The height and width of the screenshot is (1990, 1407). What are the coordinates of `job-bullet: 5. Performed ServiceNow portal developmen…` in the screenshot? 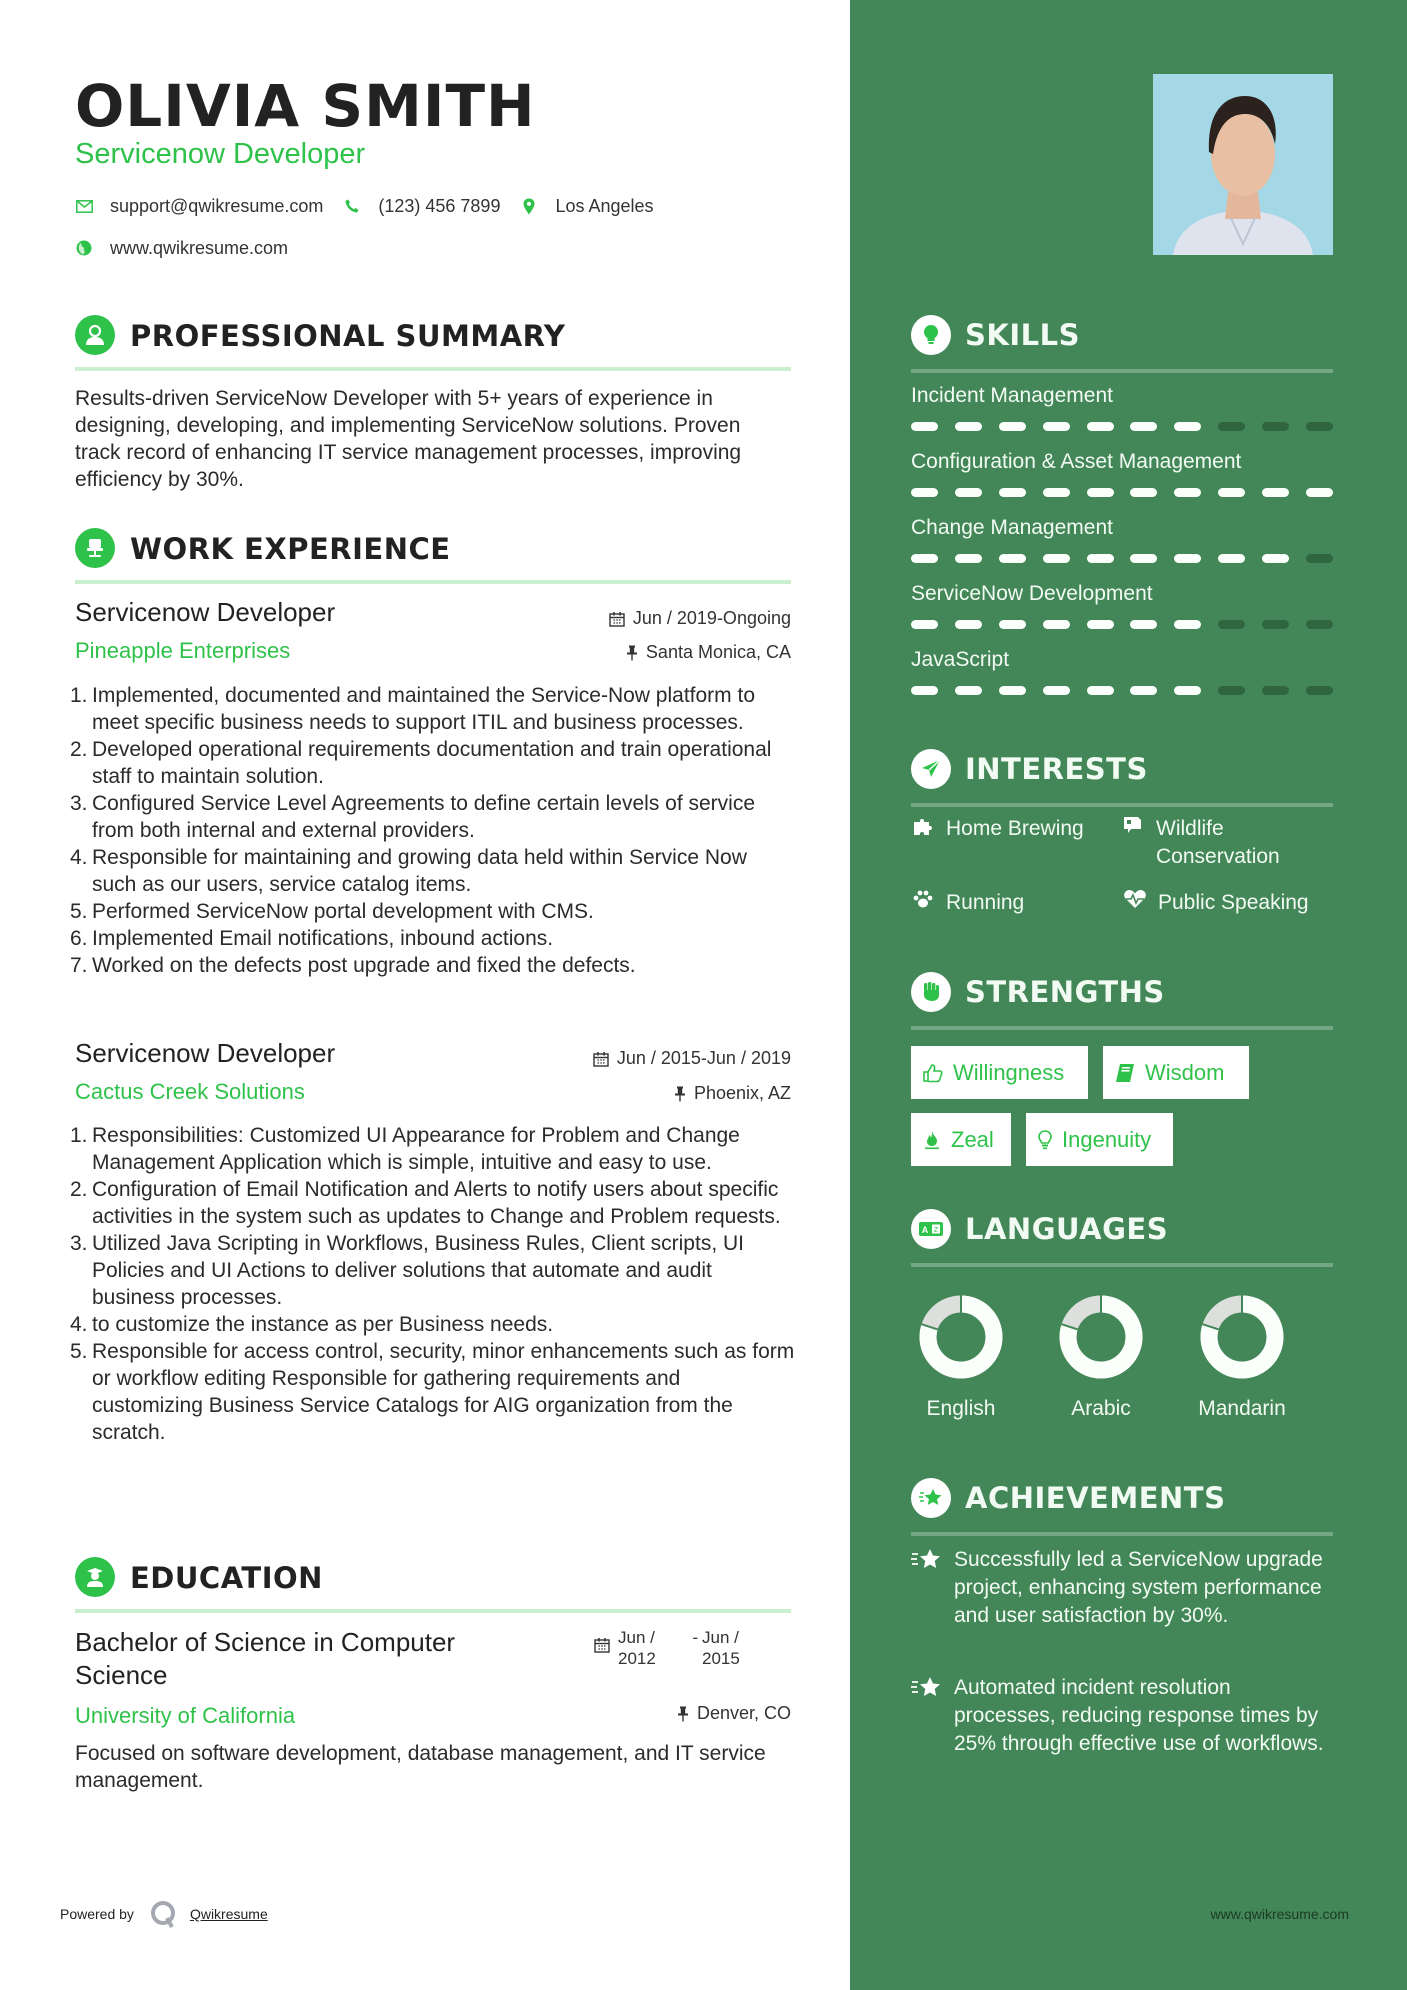 It's located at (432, 911).